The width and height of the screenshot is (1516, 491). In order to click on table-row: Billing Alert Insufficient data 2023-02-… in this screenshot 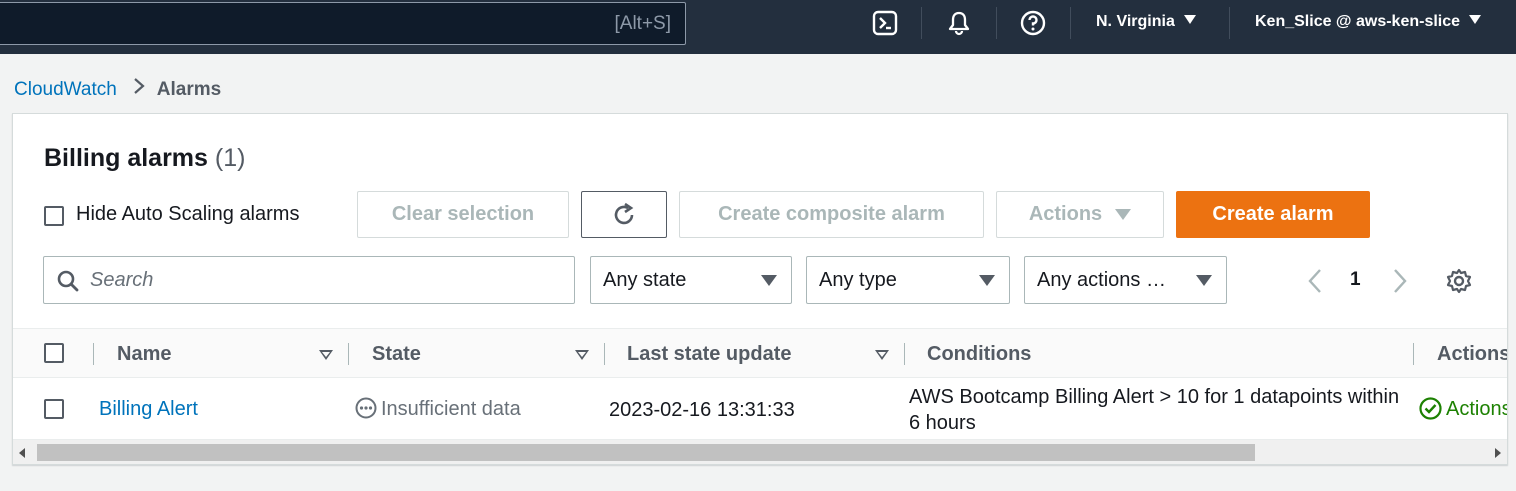, I will do `click(760, 409)`.